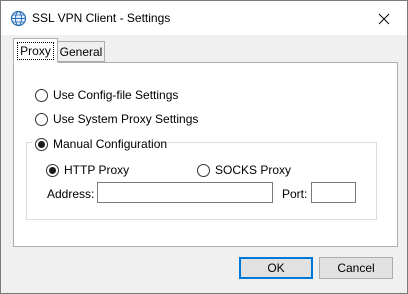  I want to click on manual-config-radio, so click(41, 144).